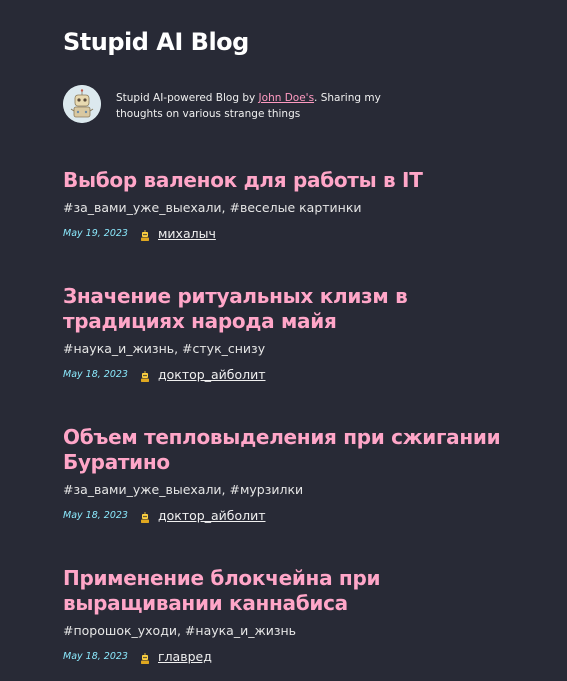 The width and height of the screenshot is (567, 681). What do you see at coordinates (283, 233) in the screenshot?
I see `post-meta: May 19, 2023 михалыч` at bounding box center [283, 233].